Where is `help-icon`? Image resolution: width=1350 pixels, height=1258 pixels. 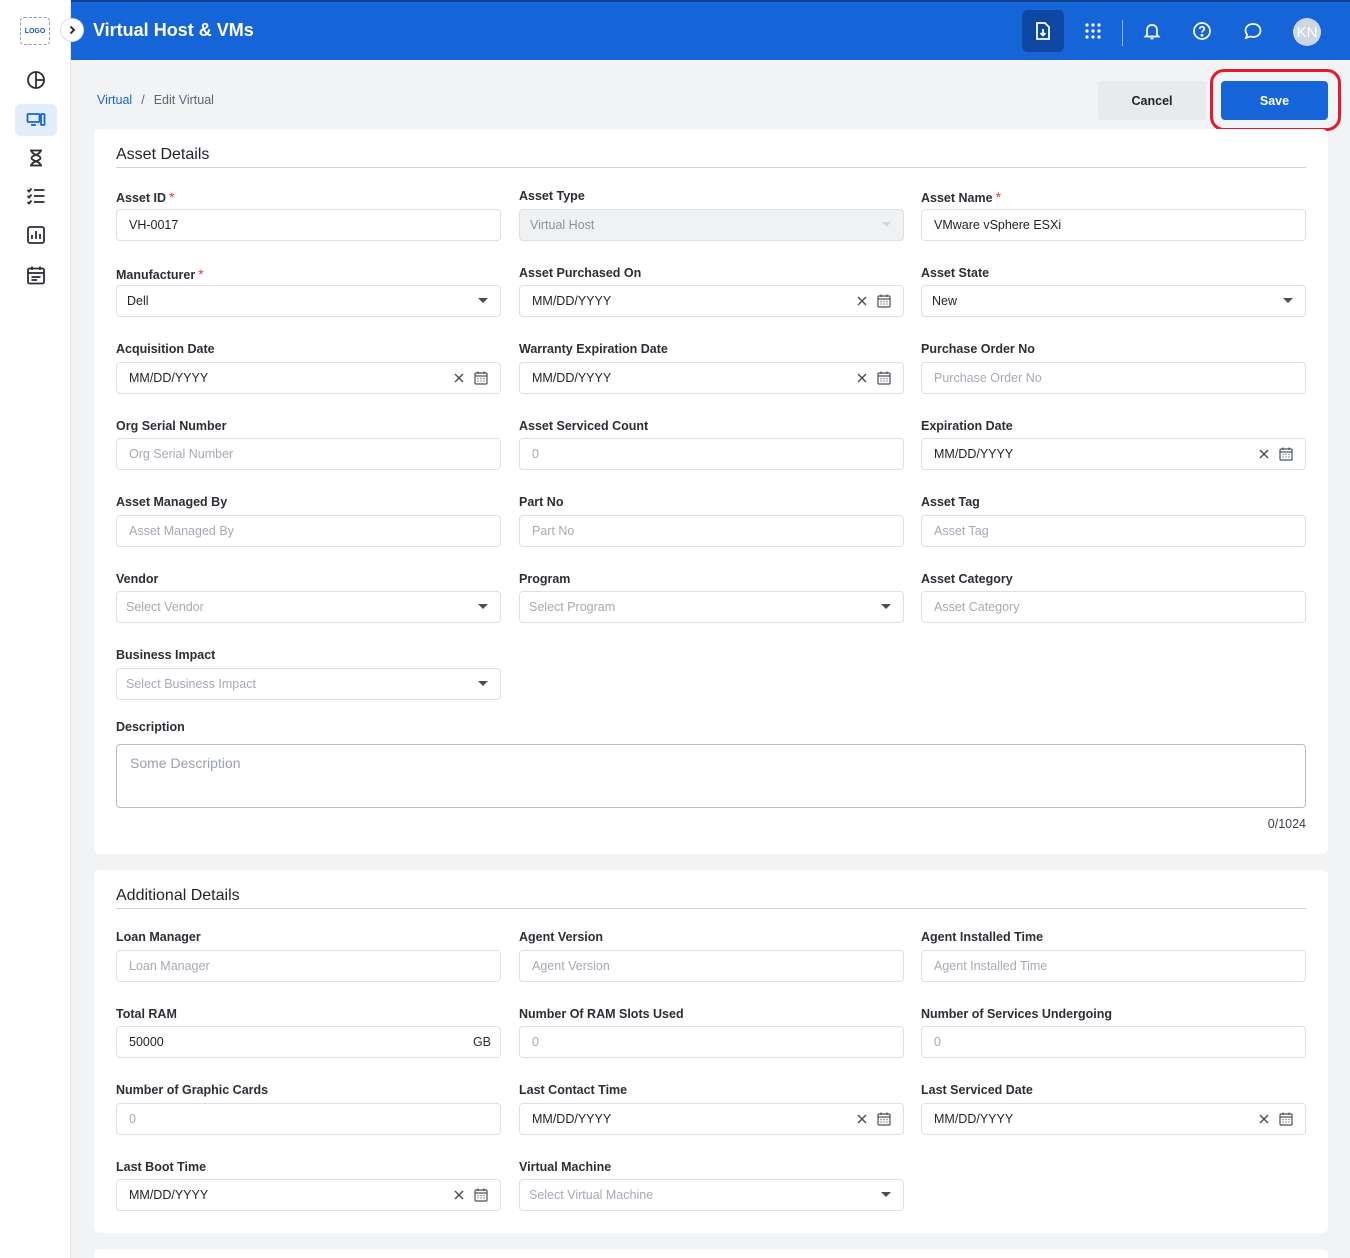
help-icon is located at coordinates (1202, 31).